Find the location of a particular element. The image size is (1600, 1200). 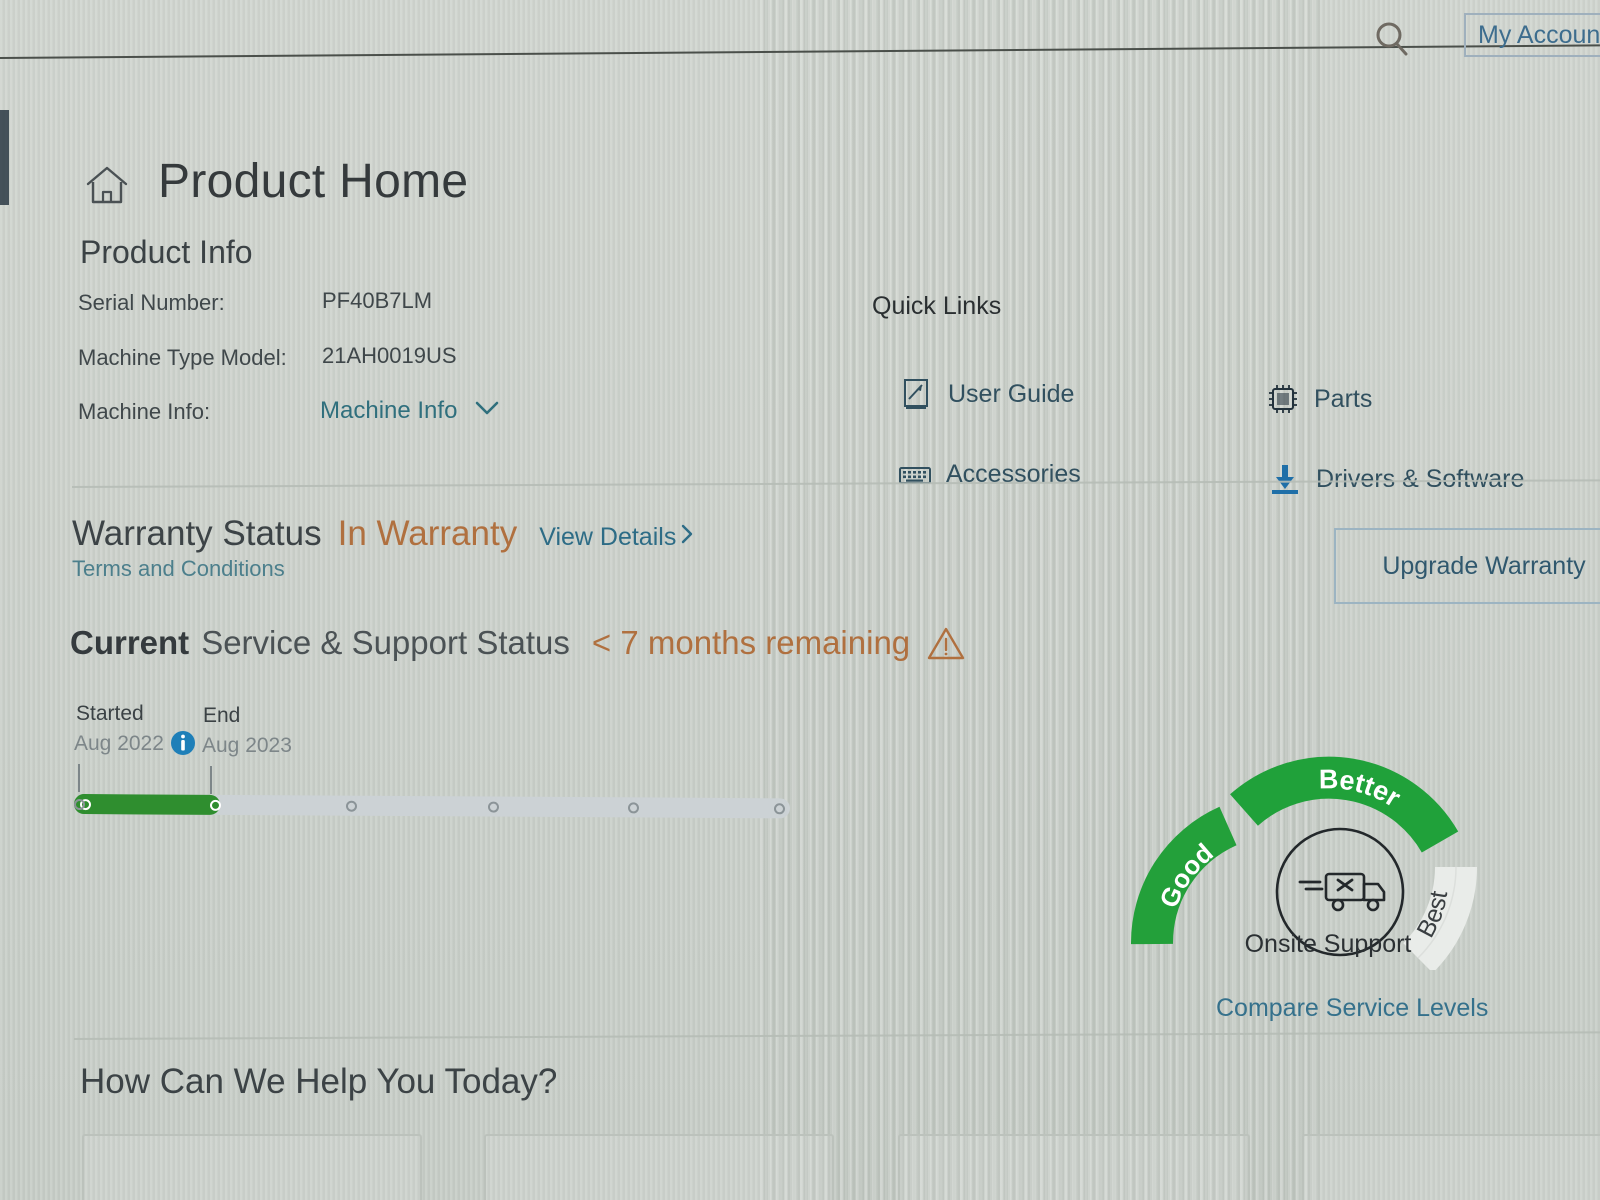

view-details-link: View Details is located at coordinates (616, 537).